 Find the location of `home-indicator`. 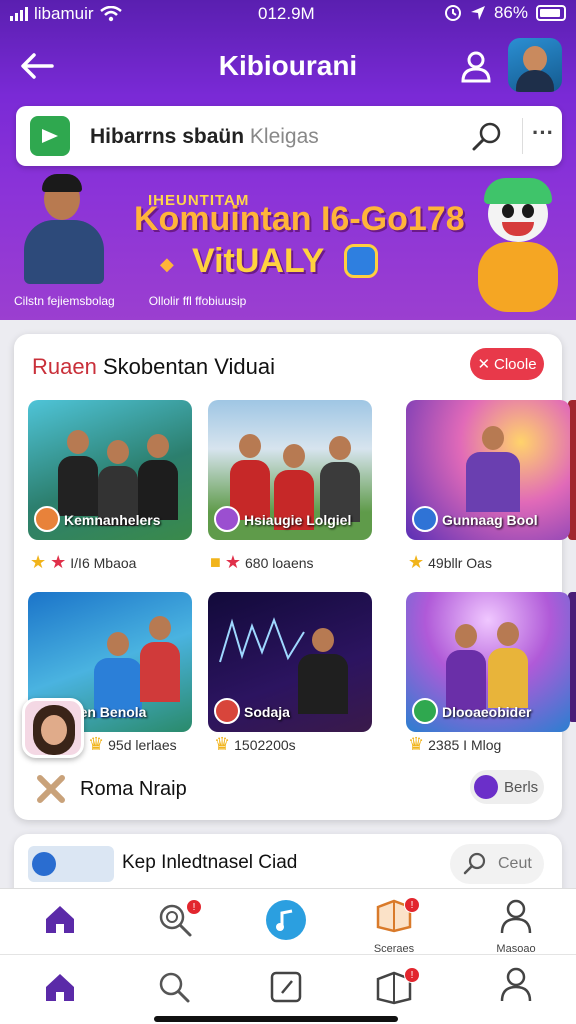

home-indicator is located at coordinates (276, 1019).